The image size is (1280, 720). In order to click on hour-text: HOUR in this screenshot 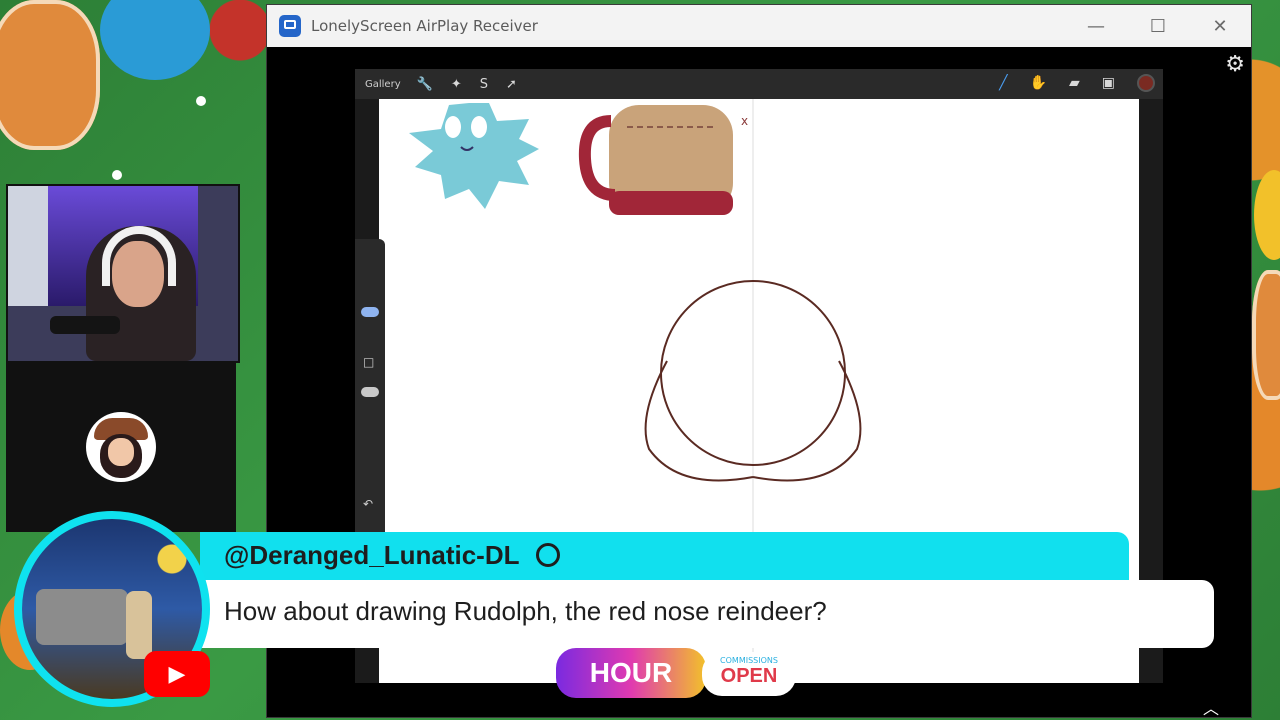, I will do `click(631, 673)`.